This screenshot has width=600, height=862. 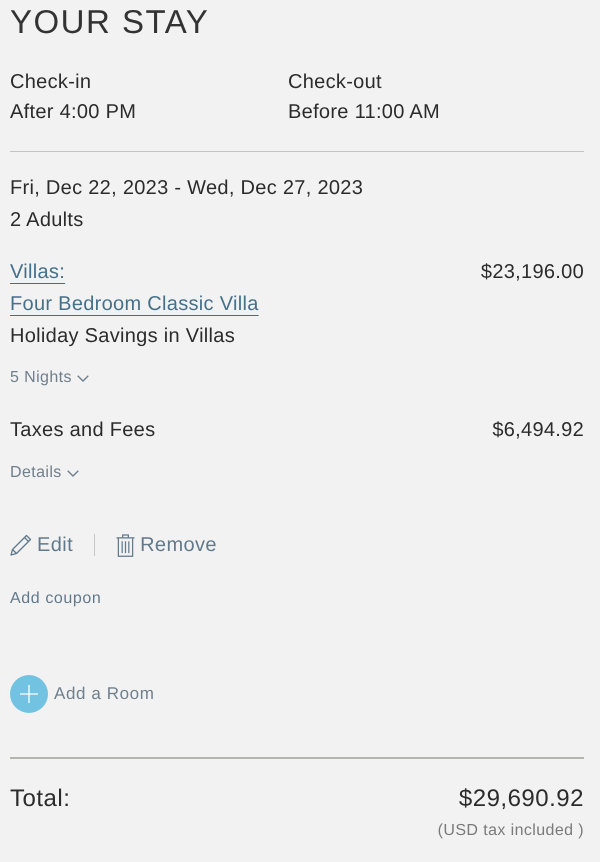 I want to click on add-room-button: Add a Room, so click(x=82, y=694).